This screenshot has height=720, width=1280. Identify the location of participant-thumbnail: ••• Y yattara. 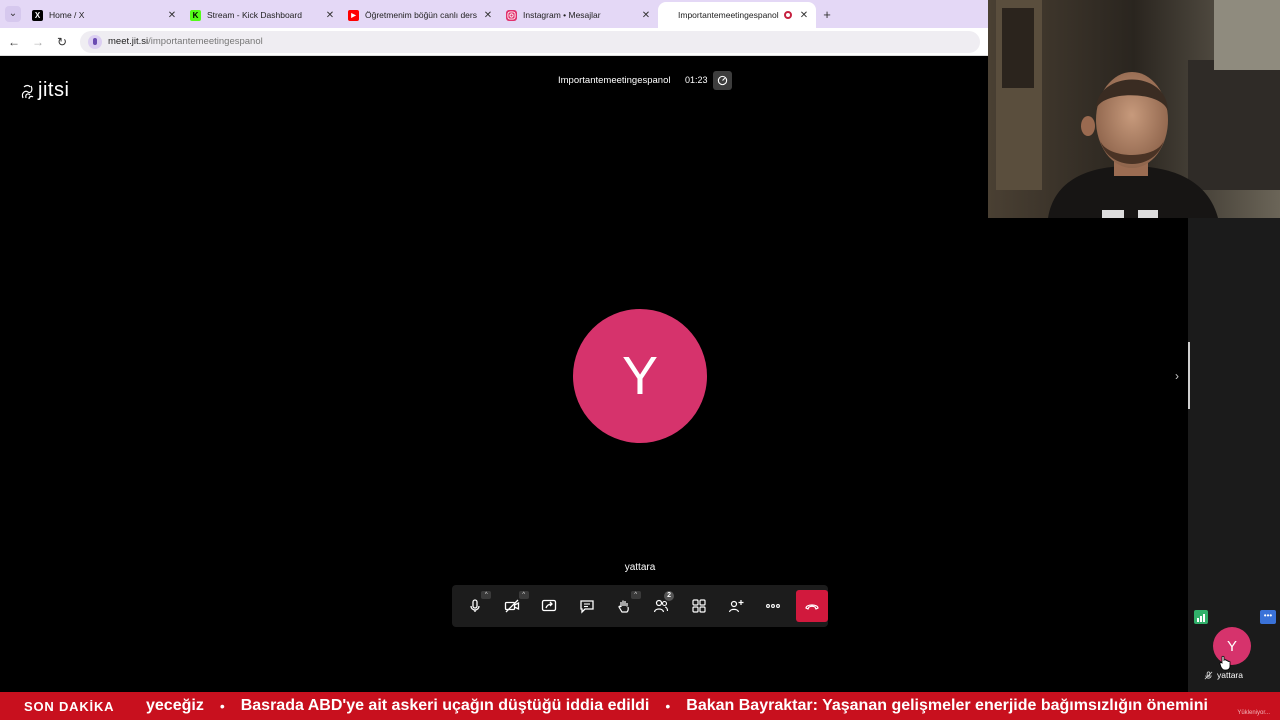
(1234, 646).